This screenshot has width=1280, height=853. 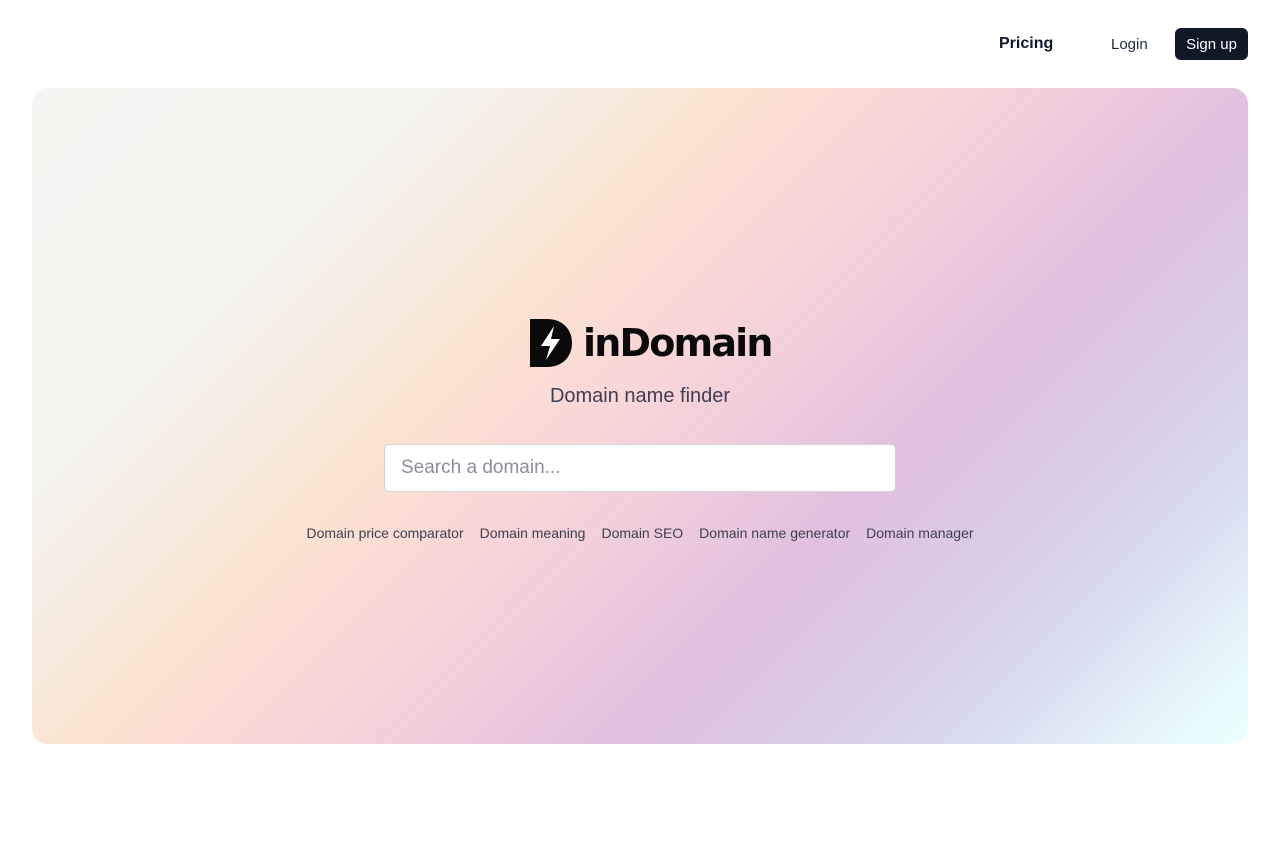 I want to click on login-link: Login, so click(x=1129, y=44).